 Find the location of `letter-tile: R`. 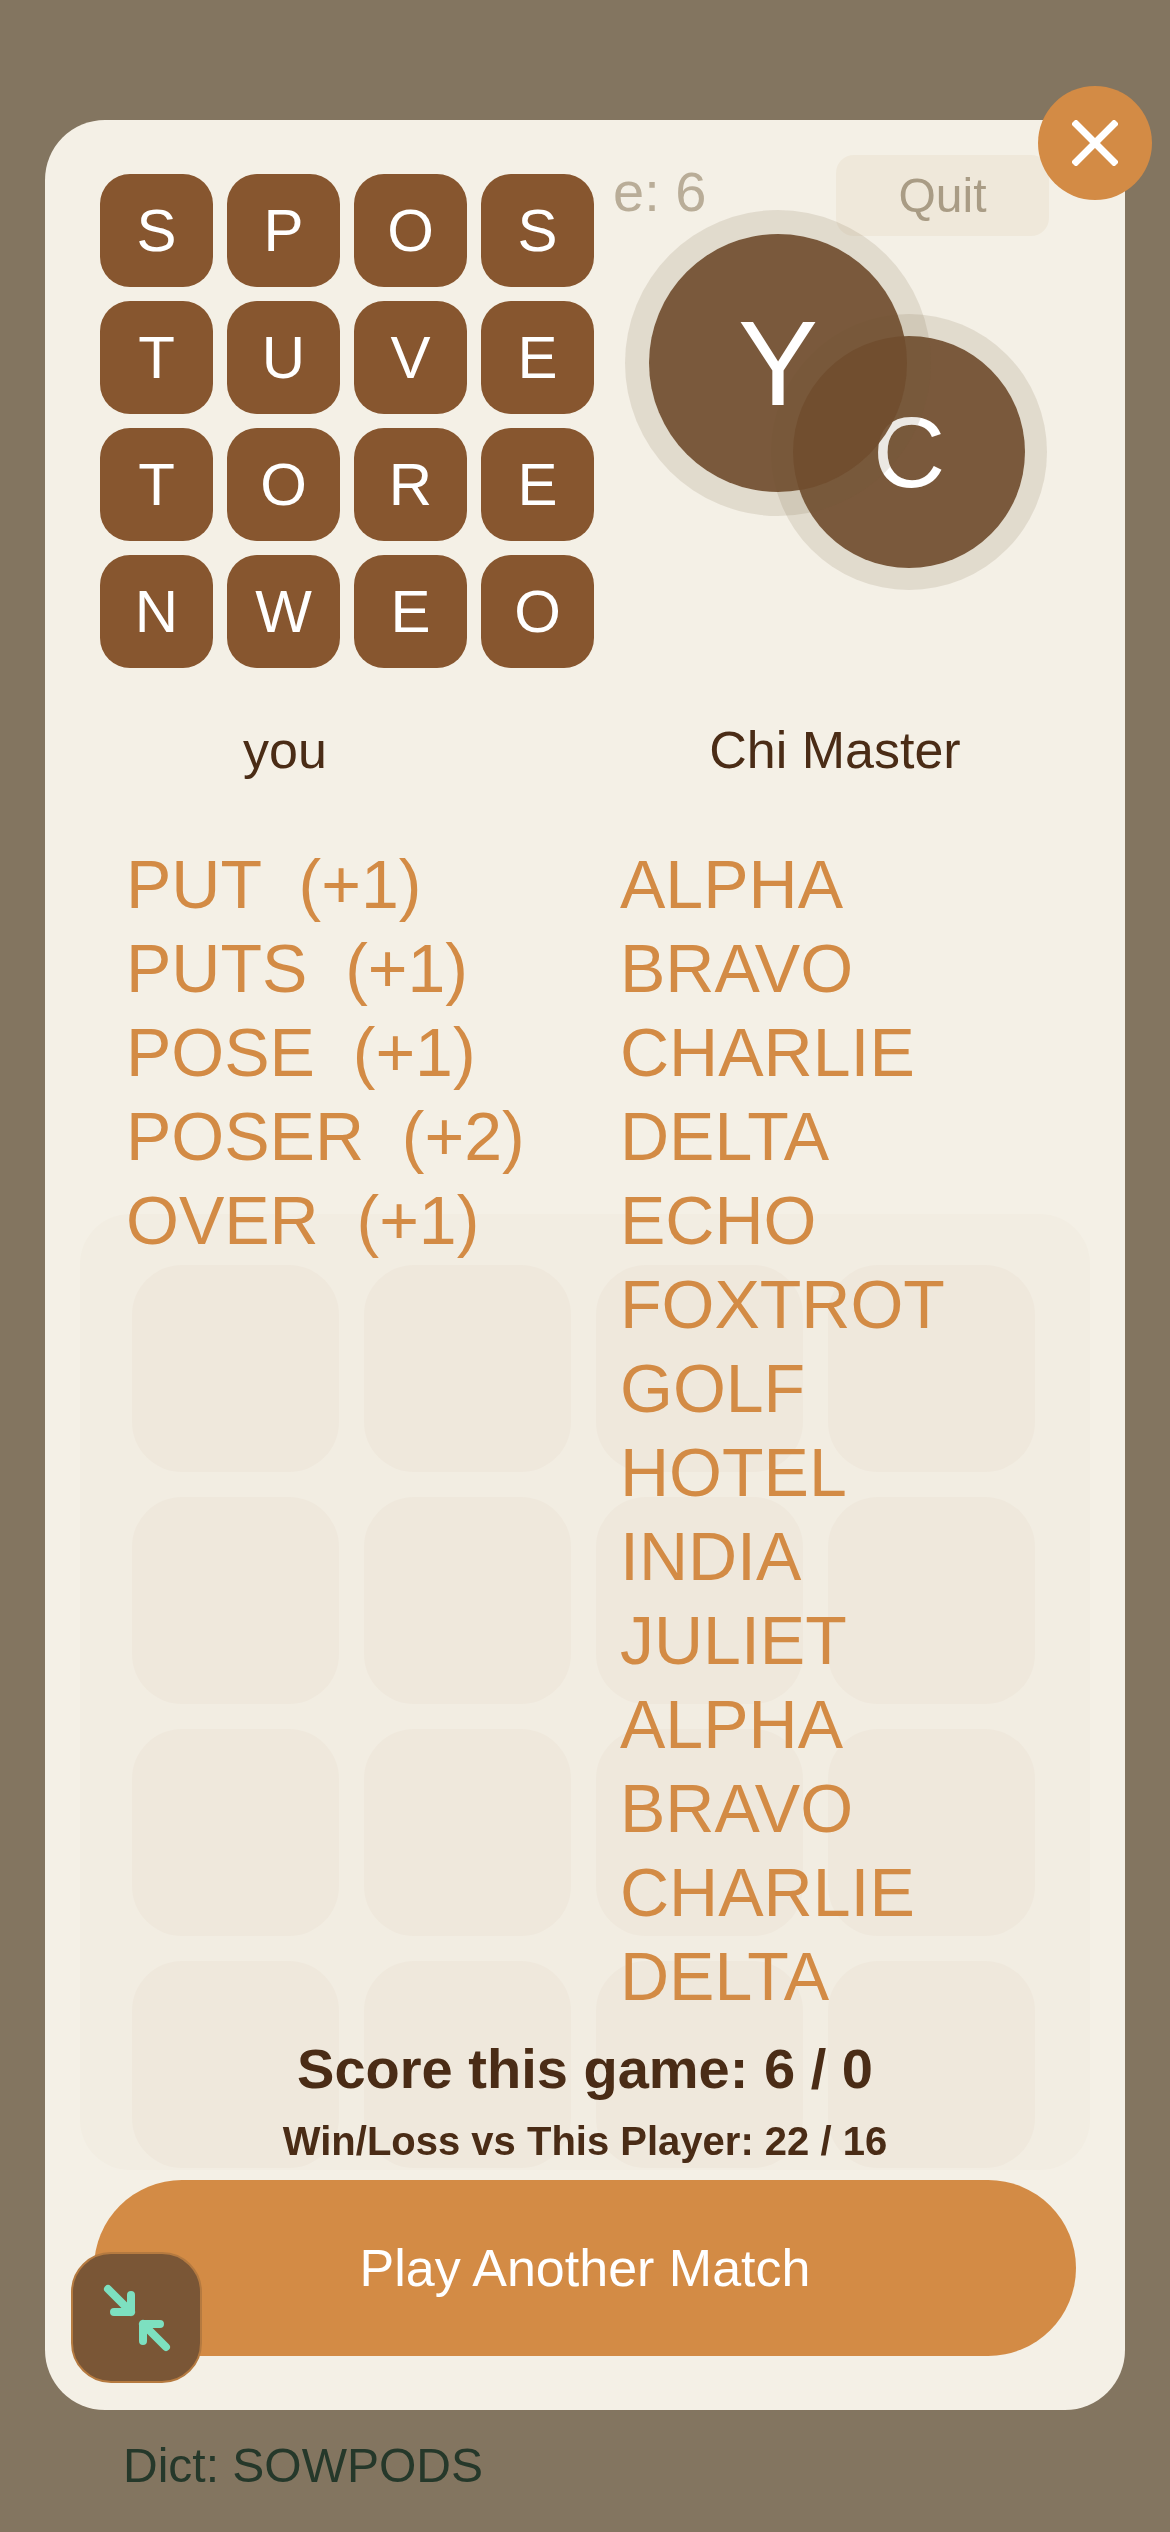

letter-tile: R is located at coordinates (410, 484).